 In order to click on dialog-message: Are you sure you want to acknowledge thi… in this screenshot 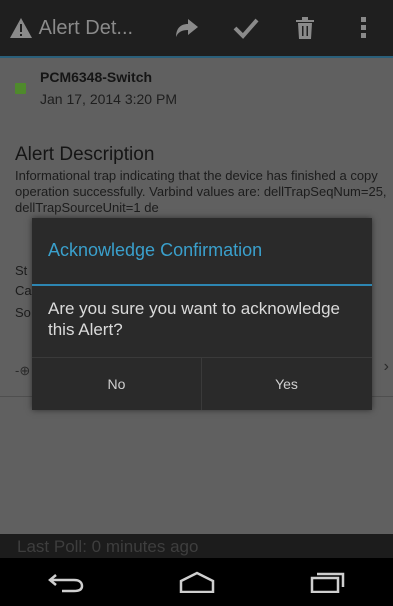, I will do `click(194, 319)`.